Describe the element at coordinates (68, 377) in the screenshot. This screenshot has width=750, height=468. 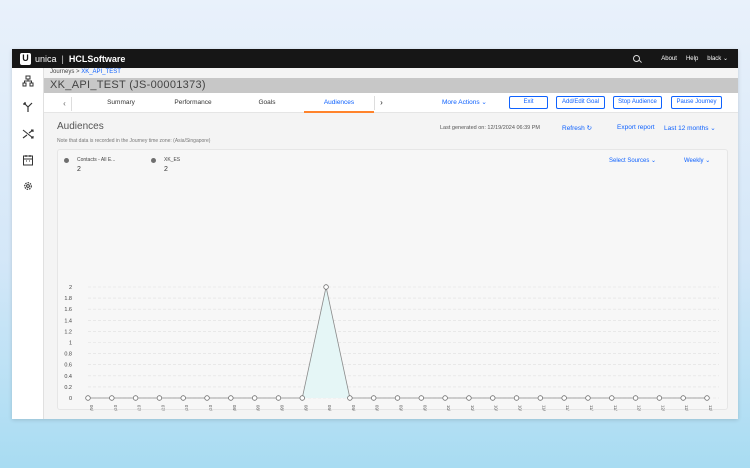
I see `y-tick-label: 0.4` at that location.